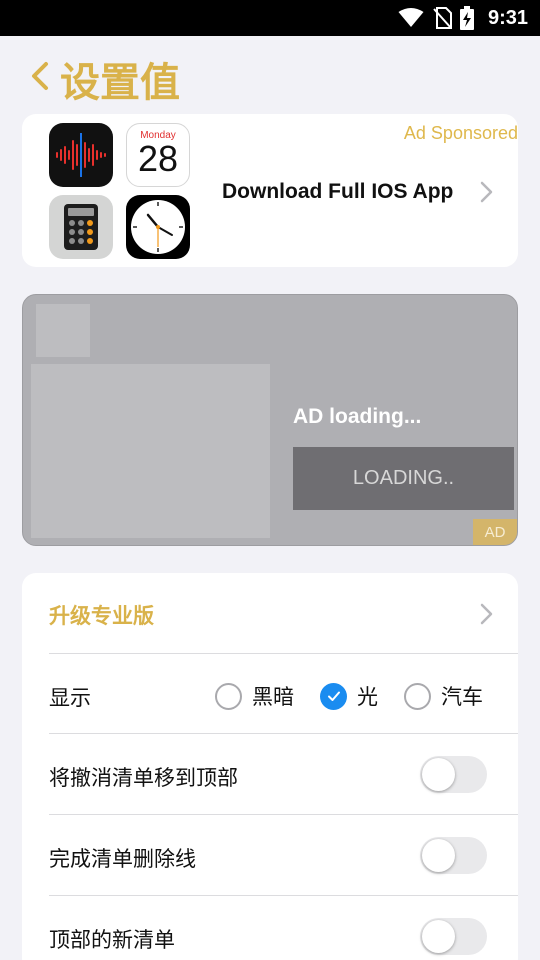 The image size is (540, 960). I want to click on ad-tag-badge: AD, so click(495, 532).